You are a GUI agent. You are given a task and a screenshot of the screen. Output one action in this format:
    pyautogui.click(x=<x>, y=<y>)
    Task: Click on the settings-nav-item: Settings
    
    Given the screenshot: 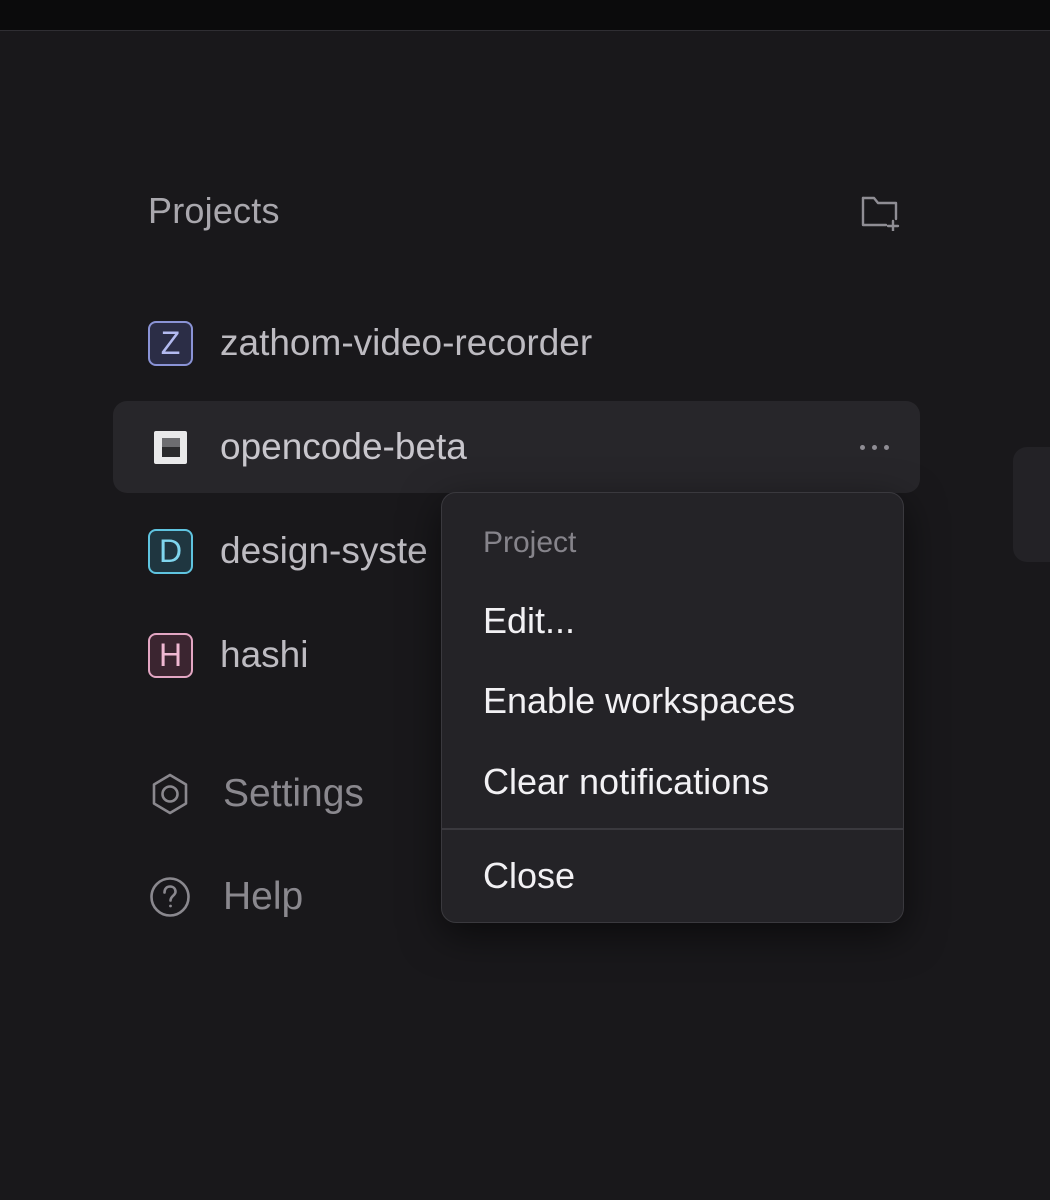 What is the action you would take?
    pyautogui.click(x=256, y=794)
    